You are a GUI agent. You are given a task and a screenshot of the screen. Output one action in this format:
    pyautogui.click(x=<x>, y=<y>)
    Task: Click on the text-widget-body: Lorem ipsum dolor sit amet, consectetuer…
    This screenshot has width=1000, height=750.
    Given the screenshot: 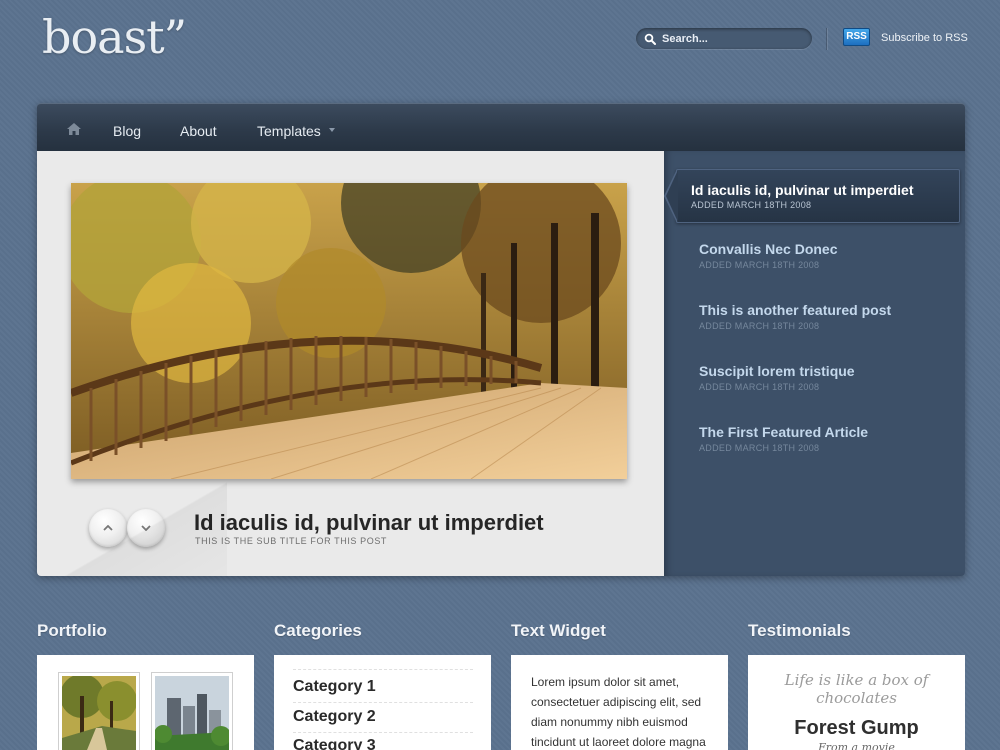 What is the action you would take?
    pyautogui.click(x=618, y=712)
    